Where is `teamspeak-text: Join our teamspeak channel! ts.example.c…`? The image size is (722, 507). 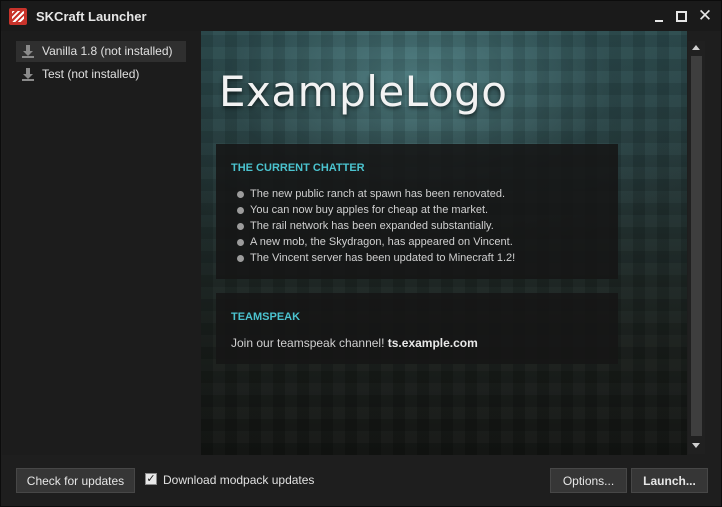
teamspeak-text: Join our teamspeak channel! ts.example.c… is located at coordinates (354, 343).